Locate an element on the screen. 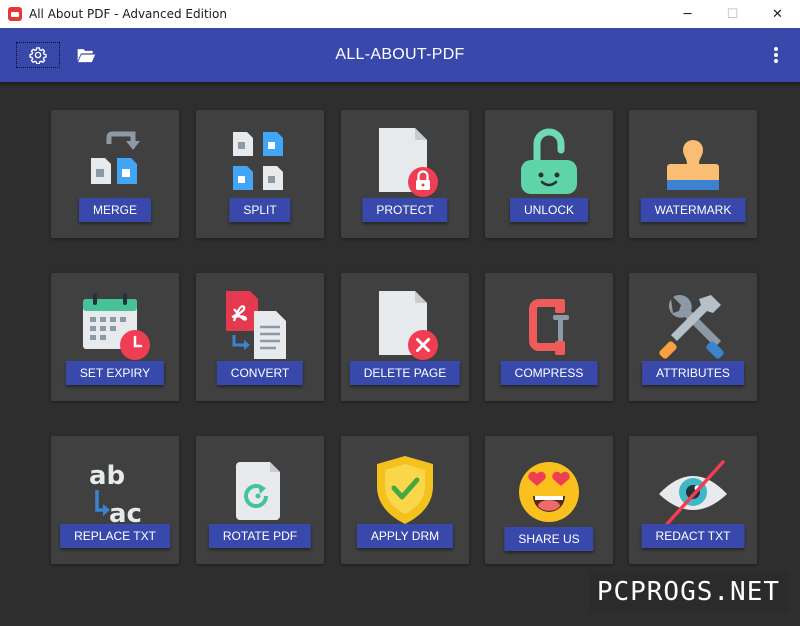  window-controls: ─ ☐ ✕ is located at coordinates (732, 14).